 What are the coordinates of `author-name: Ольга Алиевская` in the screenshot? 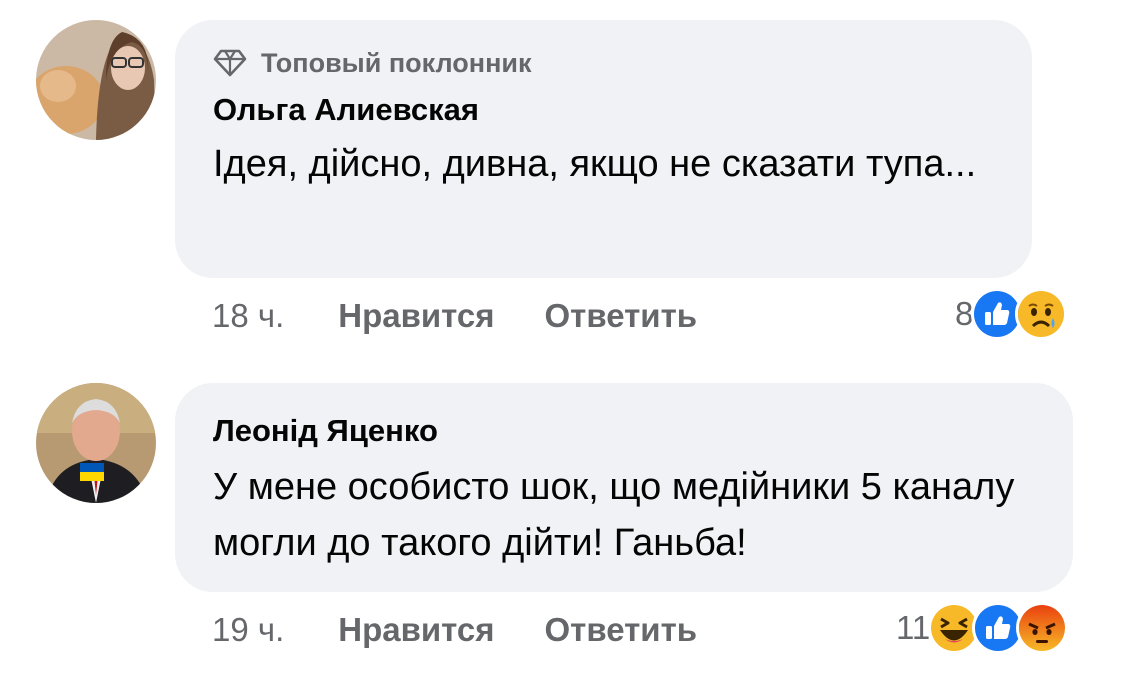 It's located at (603, 110).